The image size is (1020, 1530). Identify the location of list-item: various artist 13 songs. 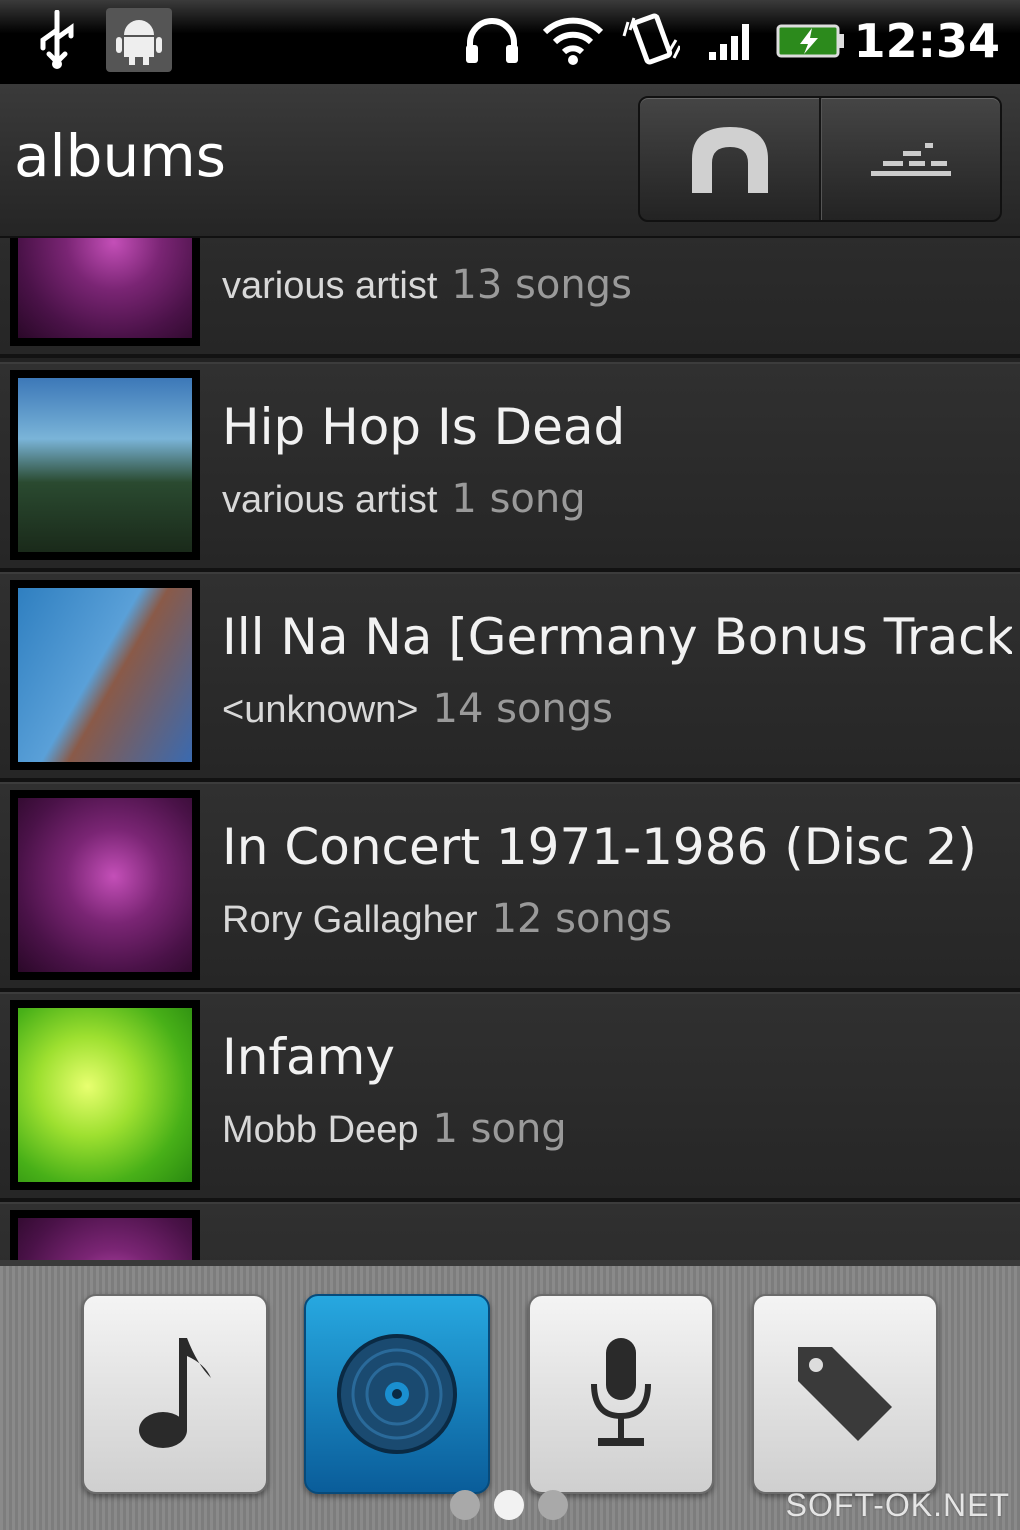
(510, 298).